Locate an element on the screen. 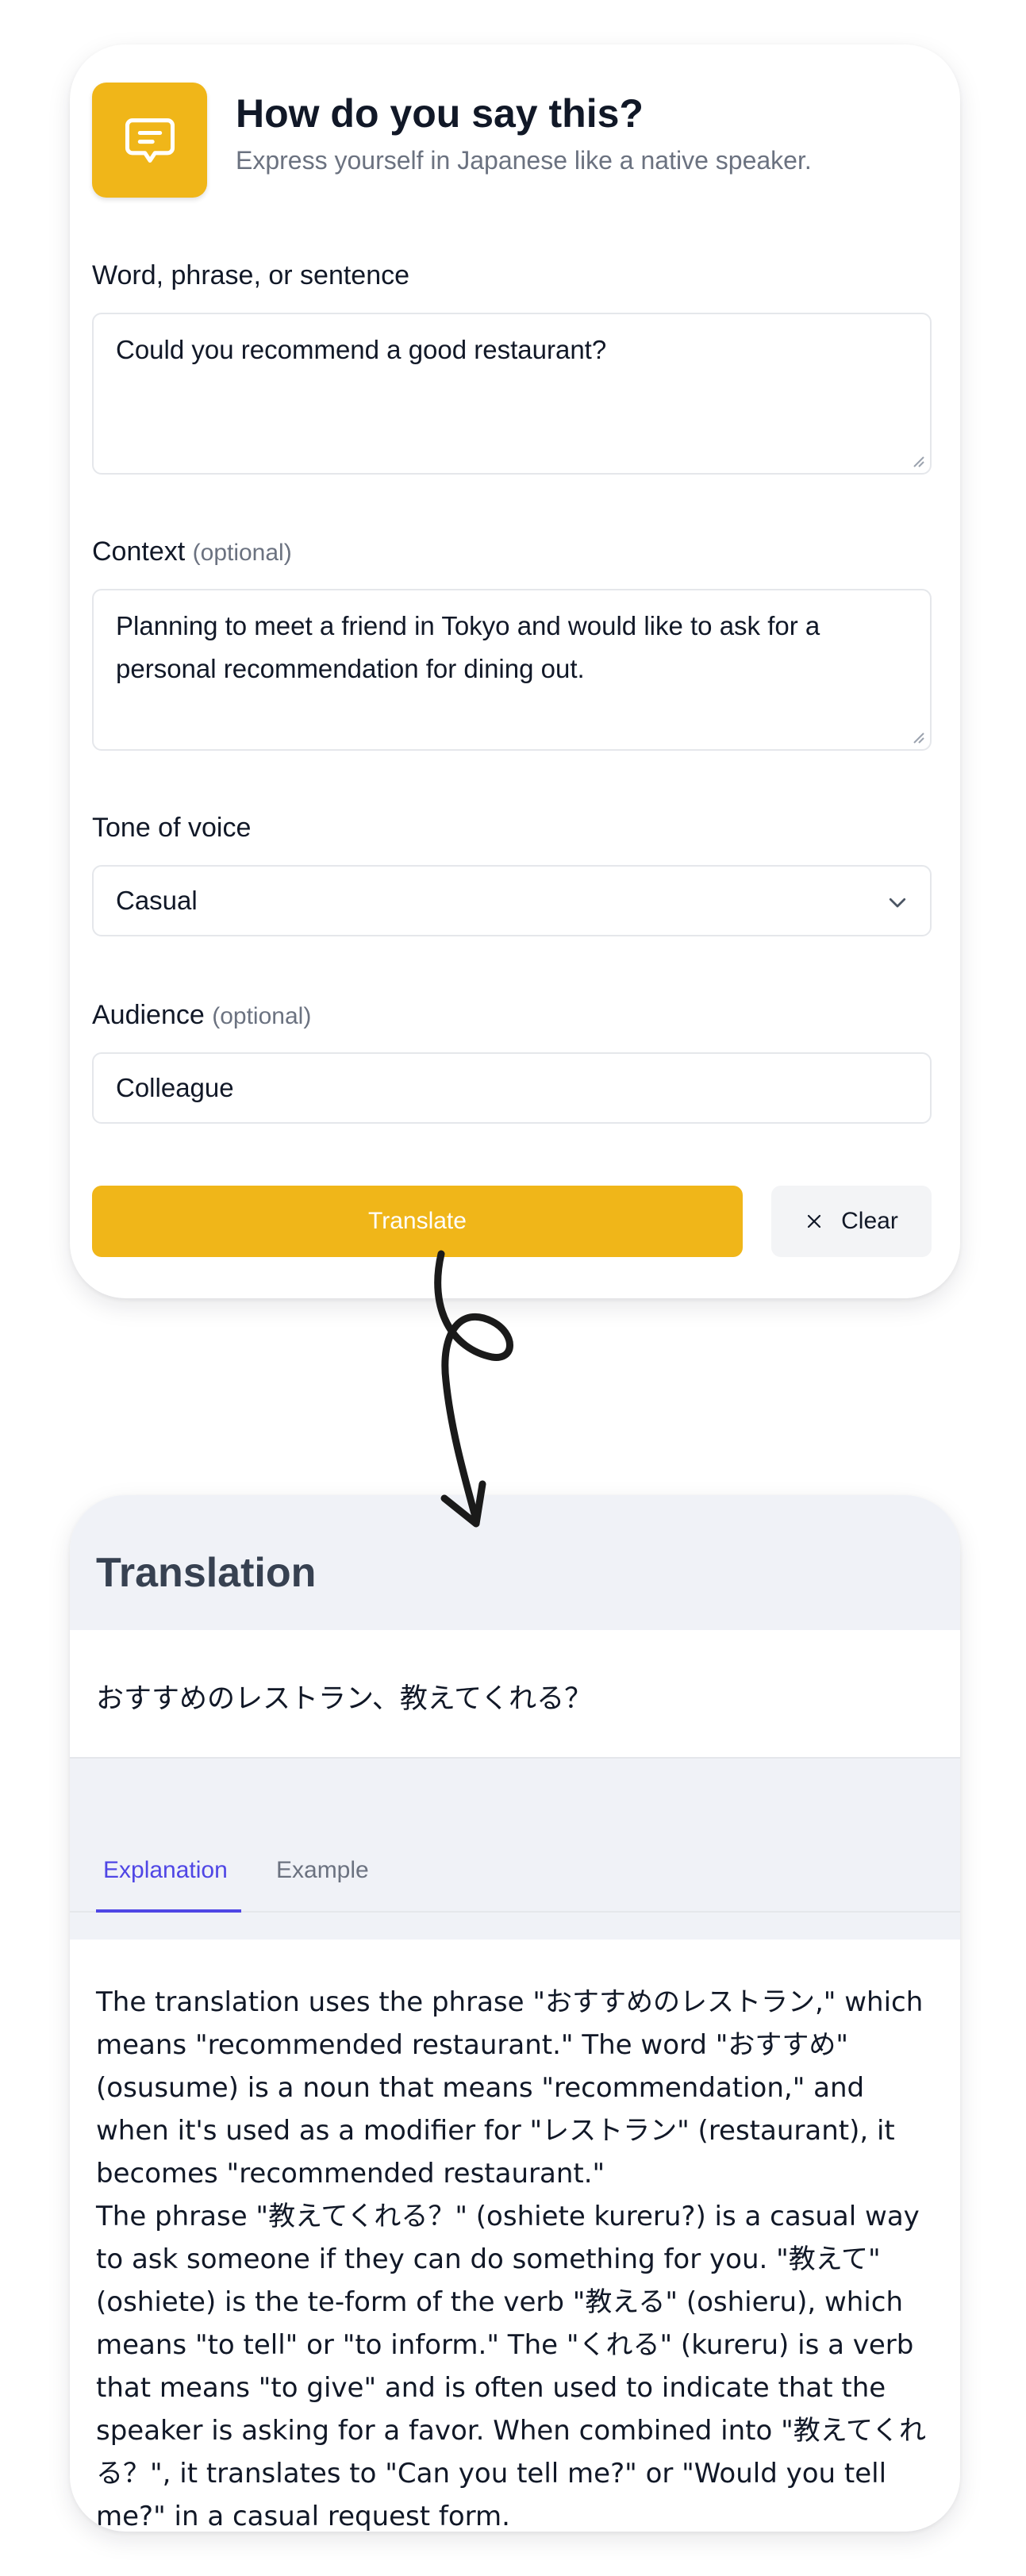 This screenshot has height=2576, width=1026. audience-label-text: Audience is located at coordinates (148, 1015).